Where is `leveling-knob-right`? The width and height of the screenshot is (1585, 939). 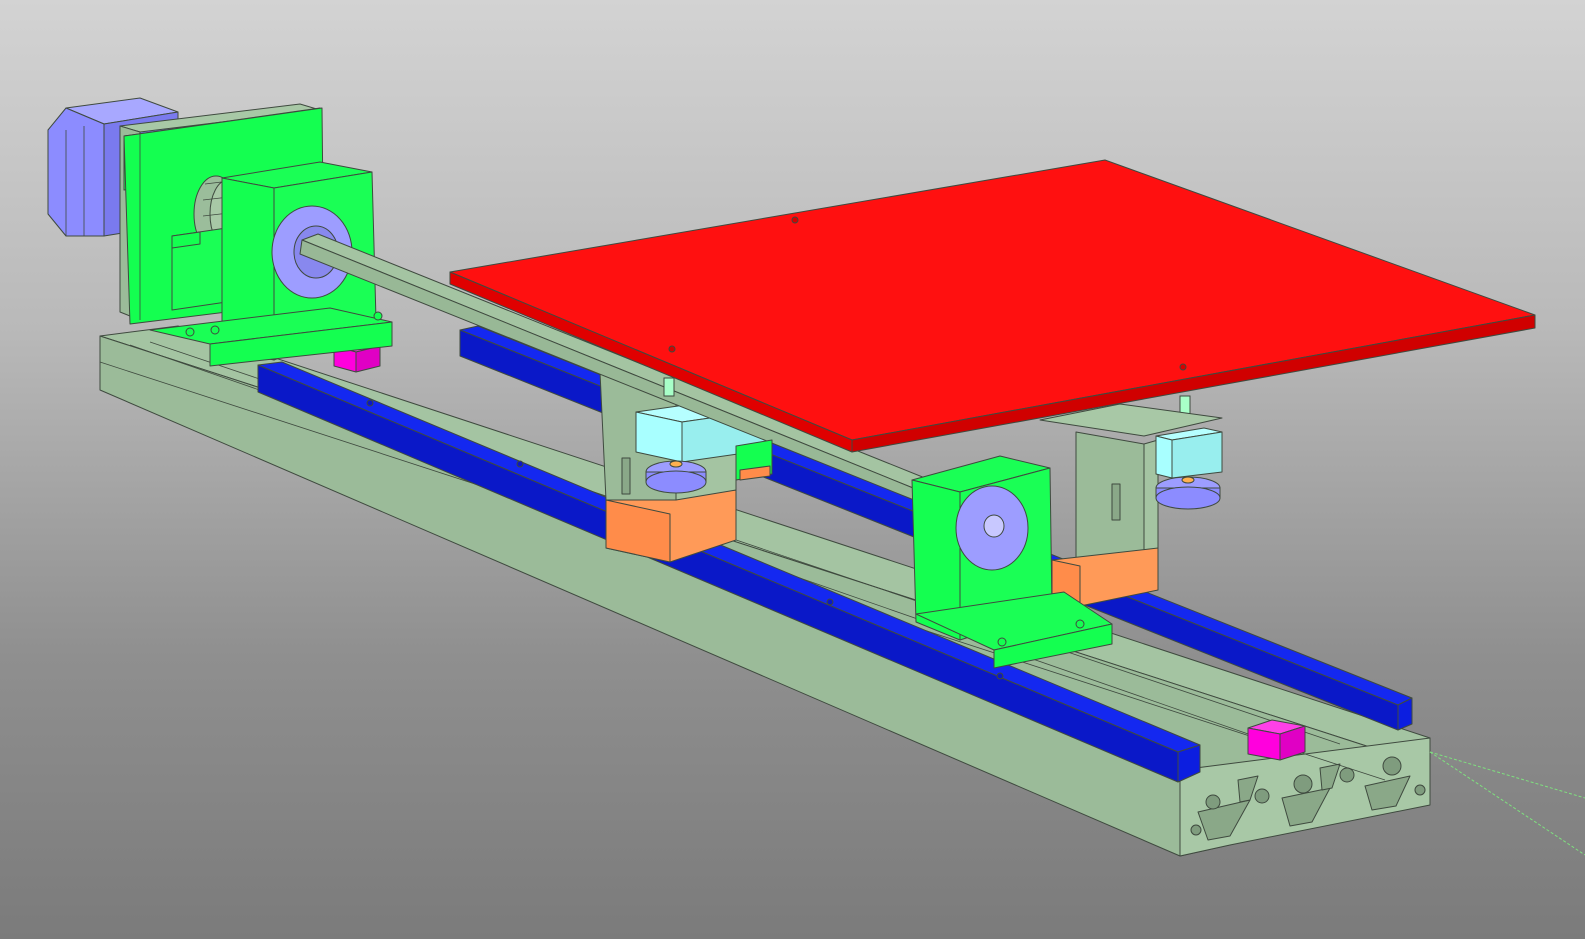
leveling-knob-right is located at coordinates (1188, 493).